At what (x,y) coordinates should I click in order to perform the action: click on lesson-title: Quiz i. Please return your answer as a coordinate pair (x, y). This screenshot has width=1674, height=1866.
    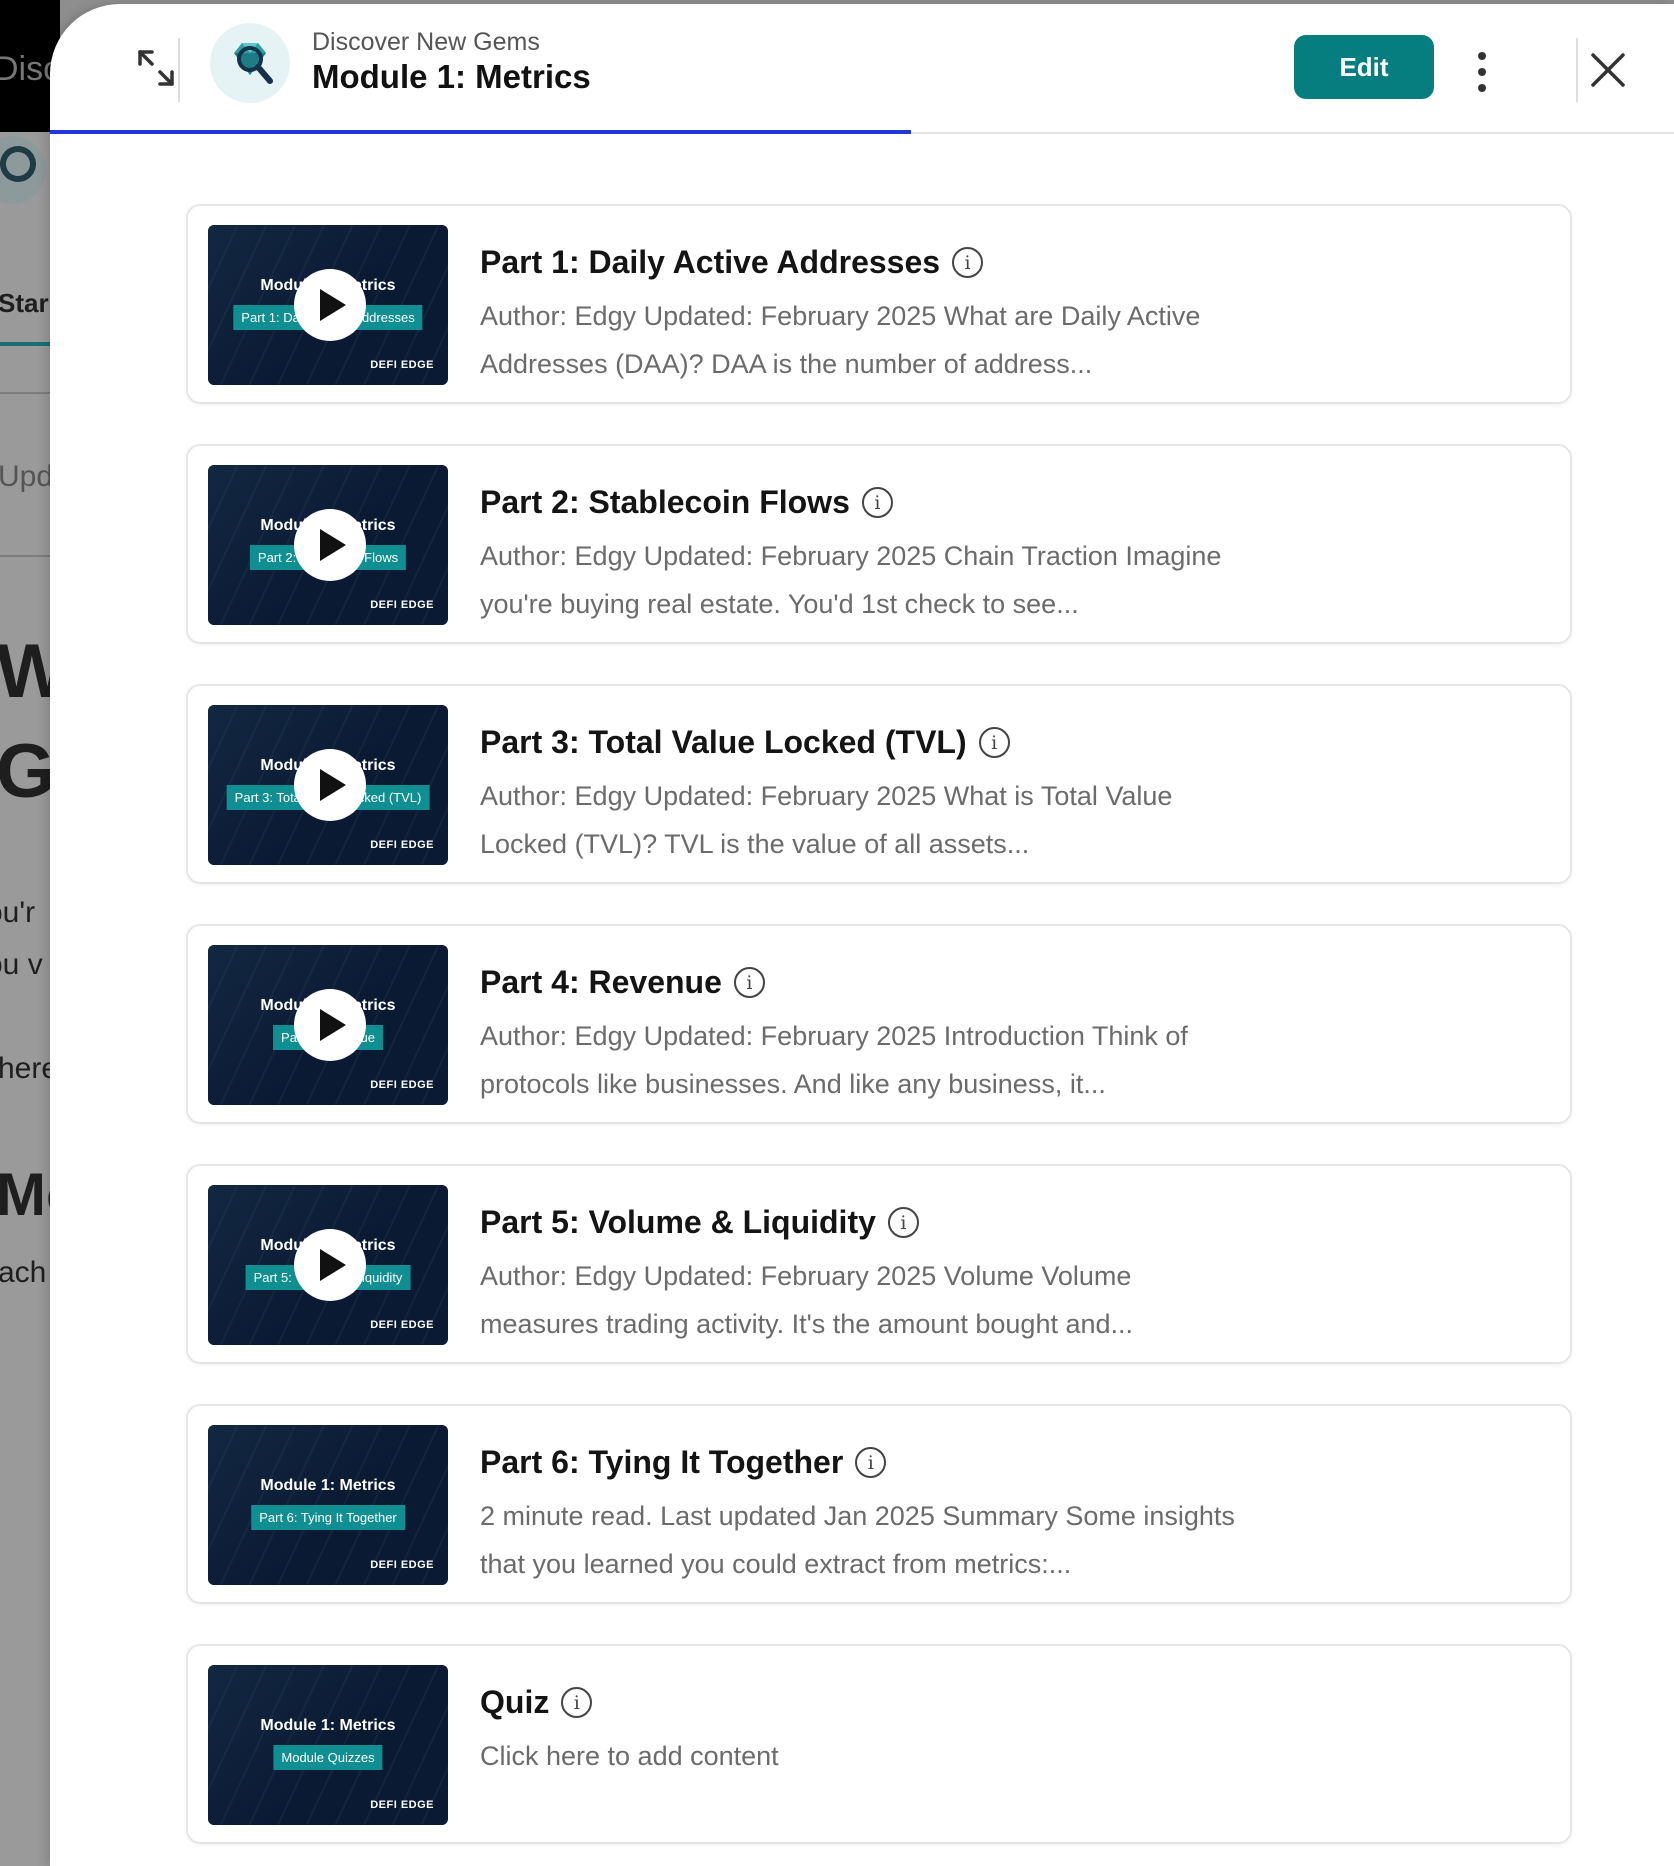
    Looking at the image, I should click on (536, 1702).